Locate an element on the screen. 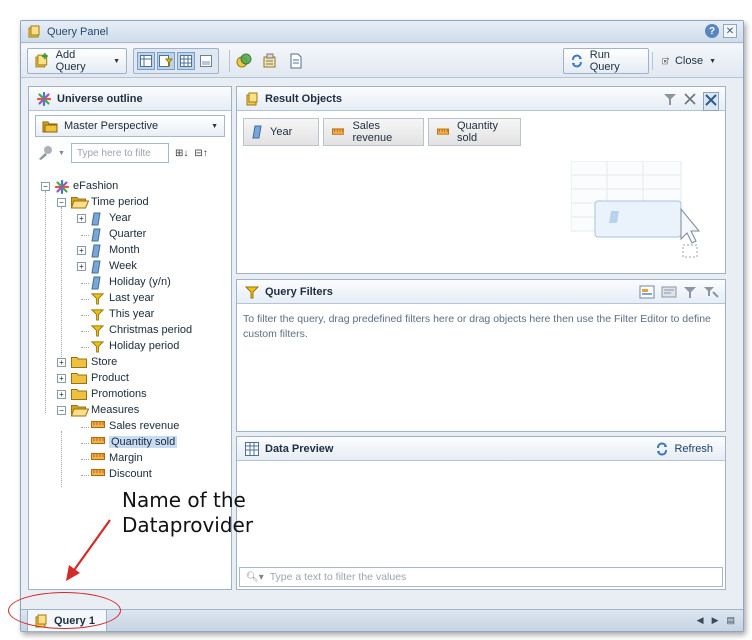  tree-item: This year is located at coordinates (130, 315).